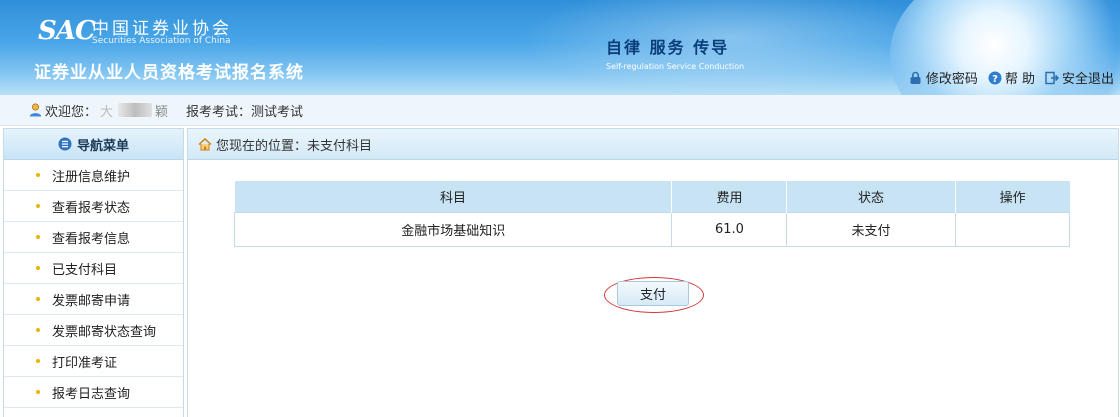 Image resolution: width=1120 pixels, height=417 pixels. Describe the element at coordinates (107, 112) in the screenshot. I see `username-partial: 大` at that location.